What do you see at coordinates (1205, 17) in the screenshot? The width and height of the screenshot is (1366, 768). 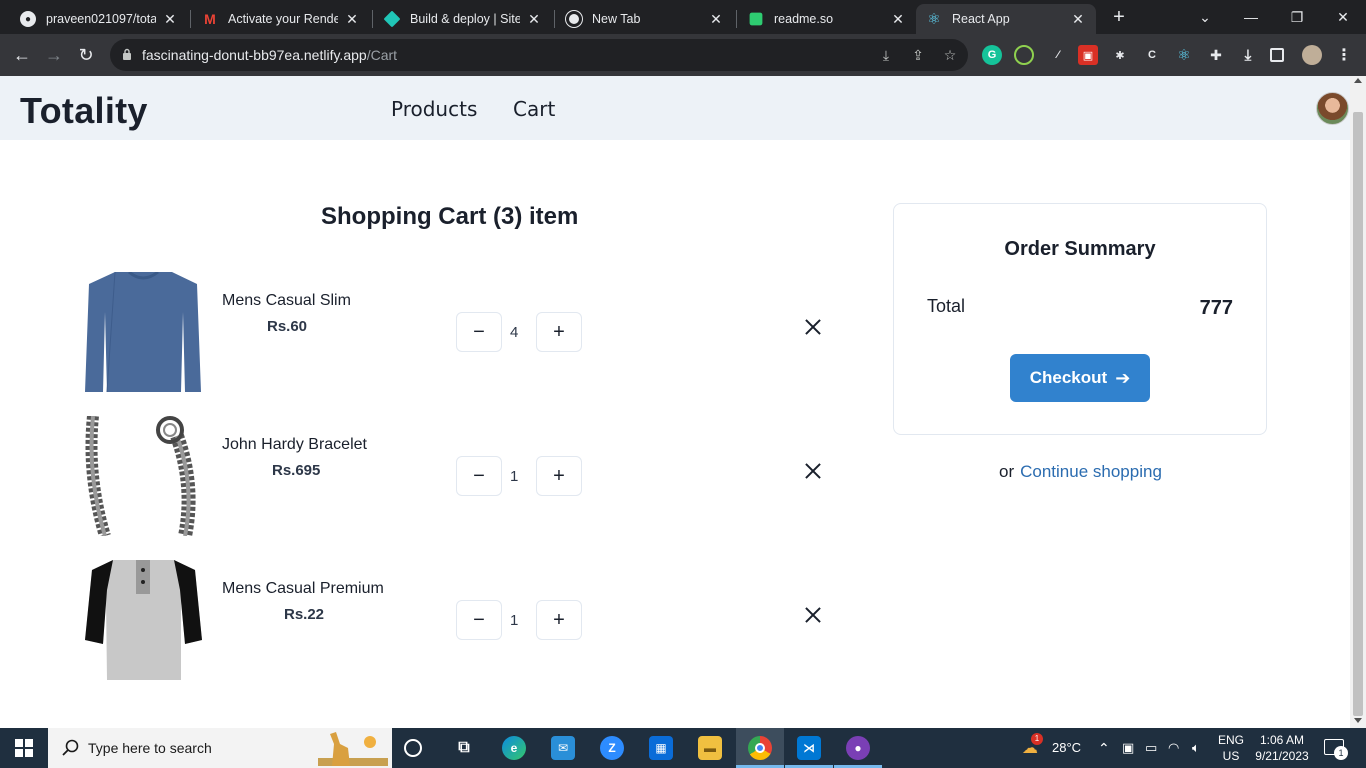 I see `tab-search-button: ⌄` at bounding box center [1205, 17].